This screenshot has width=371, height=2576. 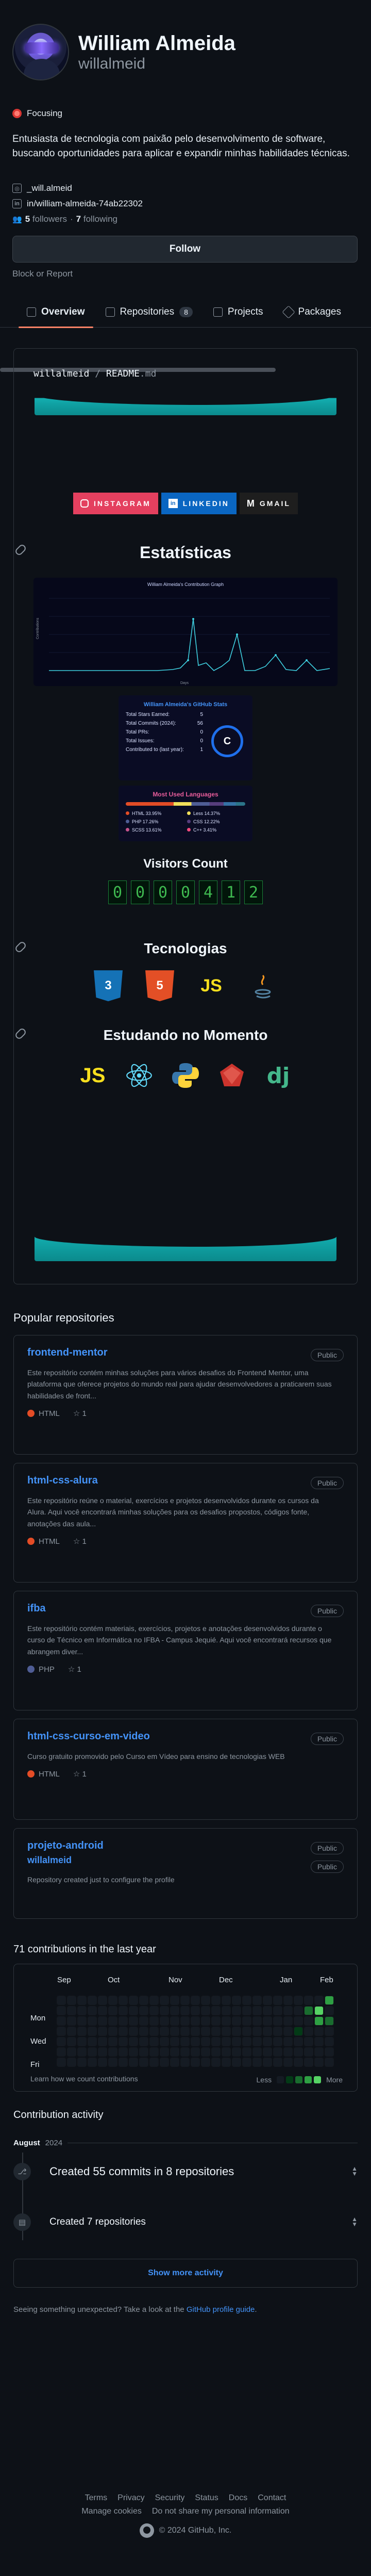 What do you see at coordinates (312, 313) in the screenshot?
I see `tab-packages: Packages` at bounding box center [312, 313].